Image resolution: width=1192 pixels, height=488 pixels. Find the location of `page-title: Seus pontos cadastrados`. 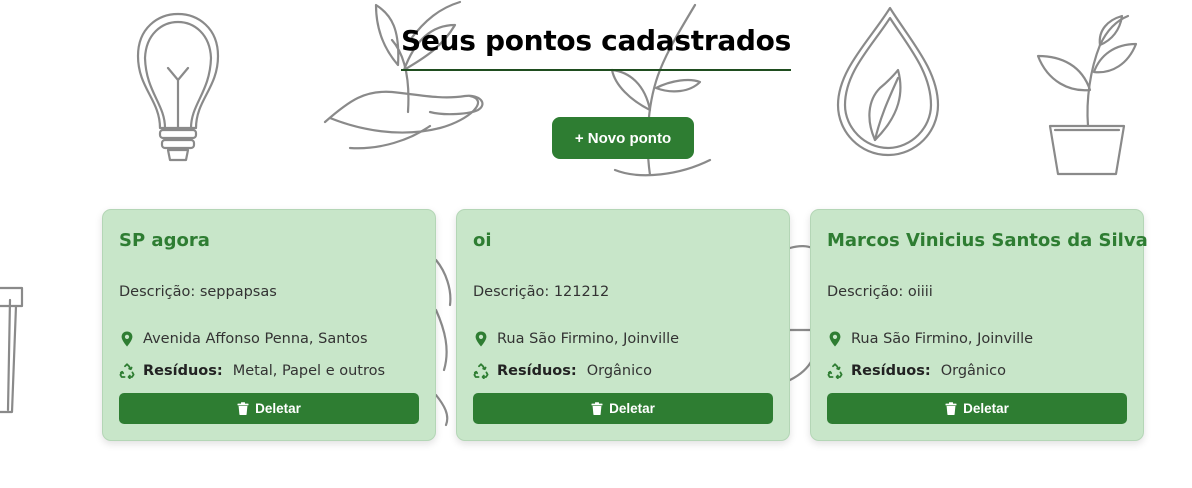

page-title: Seus pontos cadastrados is located at coordinates (596, 47).